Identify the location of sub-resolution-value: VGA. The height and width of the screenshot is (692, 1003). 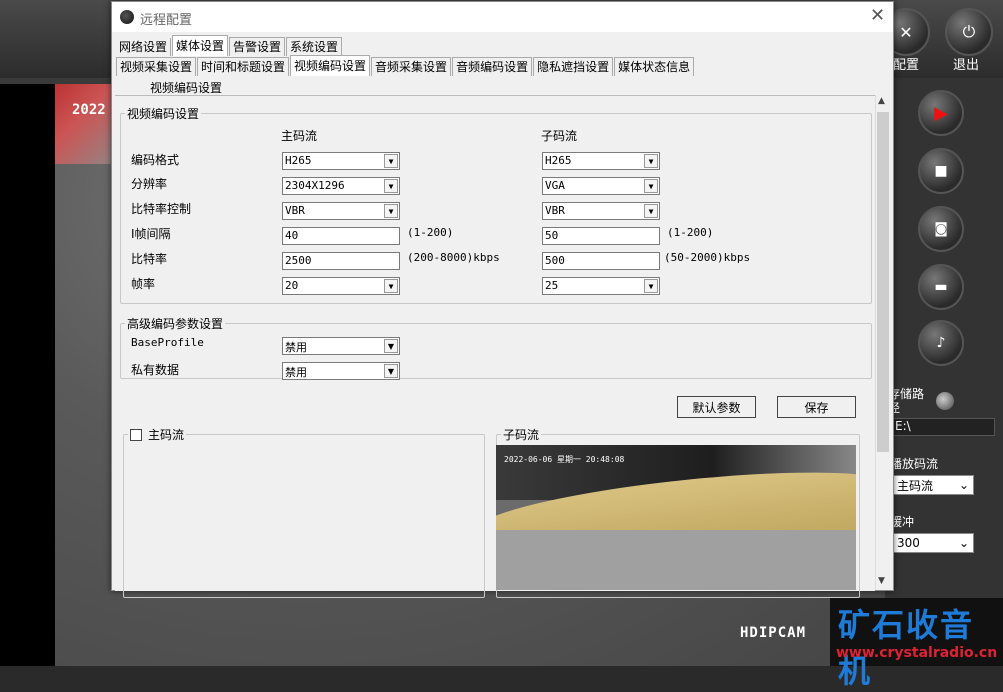
(555, 185).